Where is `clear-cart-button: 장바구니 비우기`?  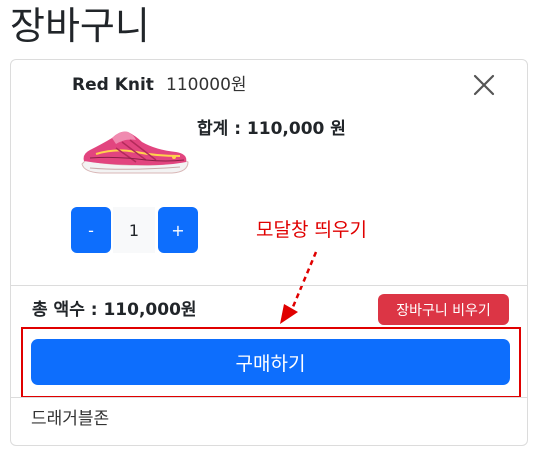 clear-cart-button: 장바구니 비우기 is located at coordinates (443, 309).